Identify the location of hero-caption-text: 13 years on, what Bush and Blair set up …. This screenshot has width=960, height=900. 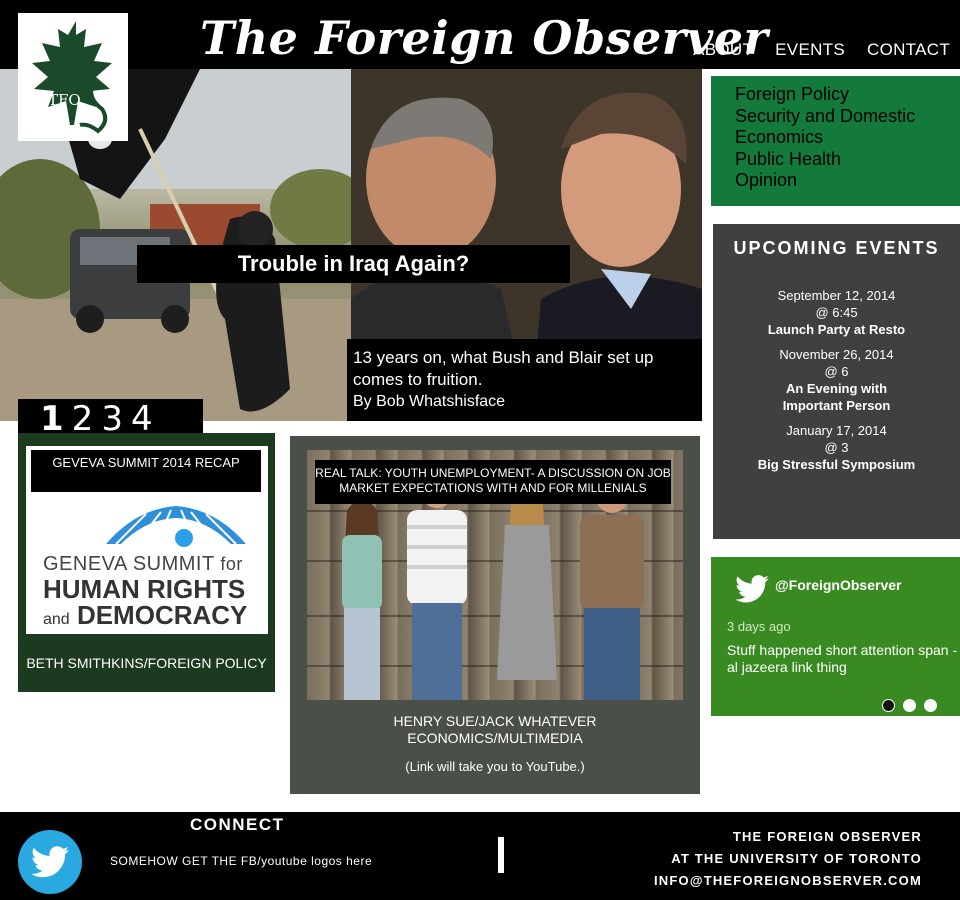
(503, 368).